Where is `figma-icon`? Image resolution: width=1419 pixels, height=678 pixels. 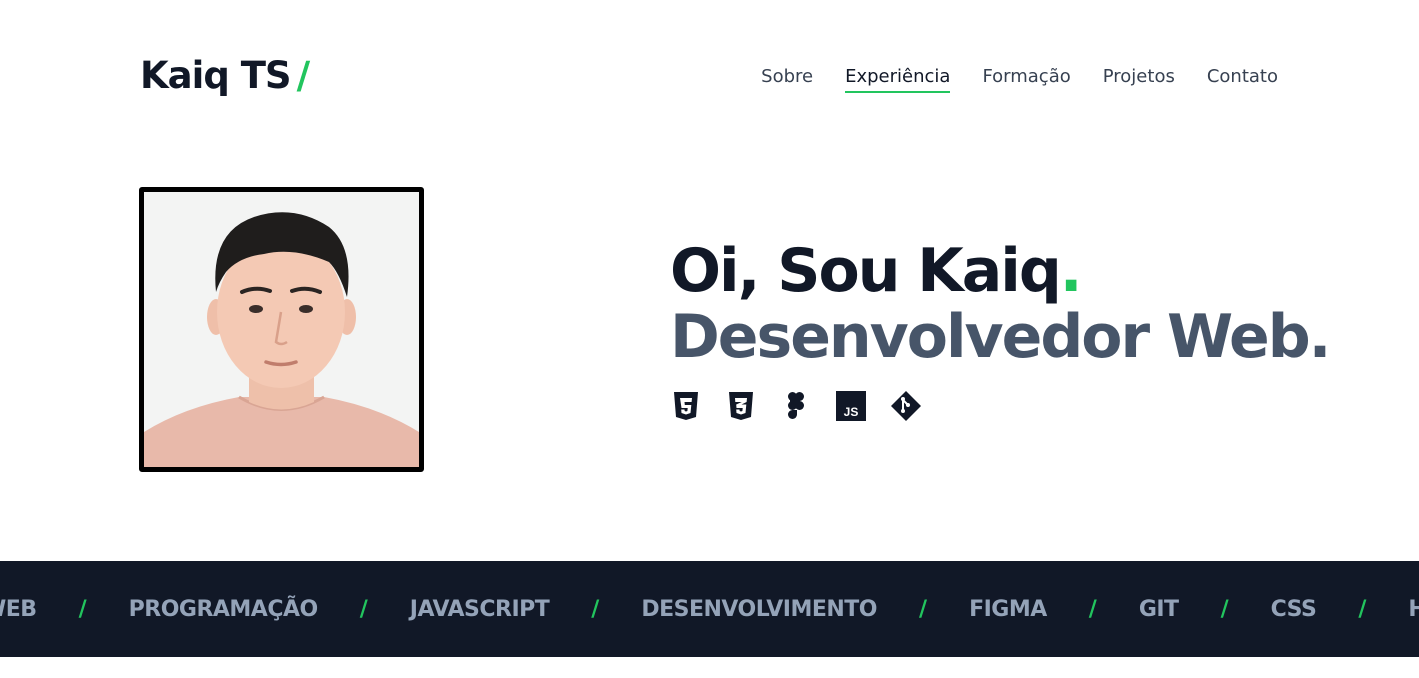
figma-icon is located at coordinates (796, 406).